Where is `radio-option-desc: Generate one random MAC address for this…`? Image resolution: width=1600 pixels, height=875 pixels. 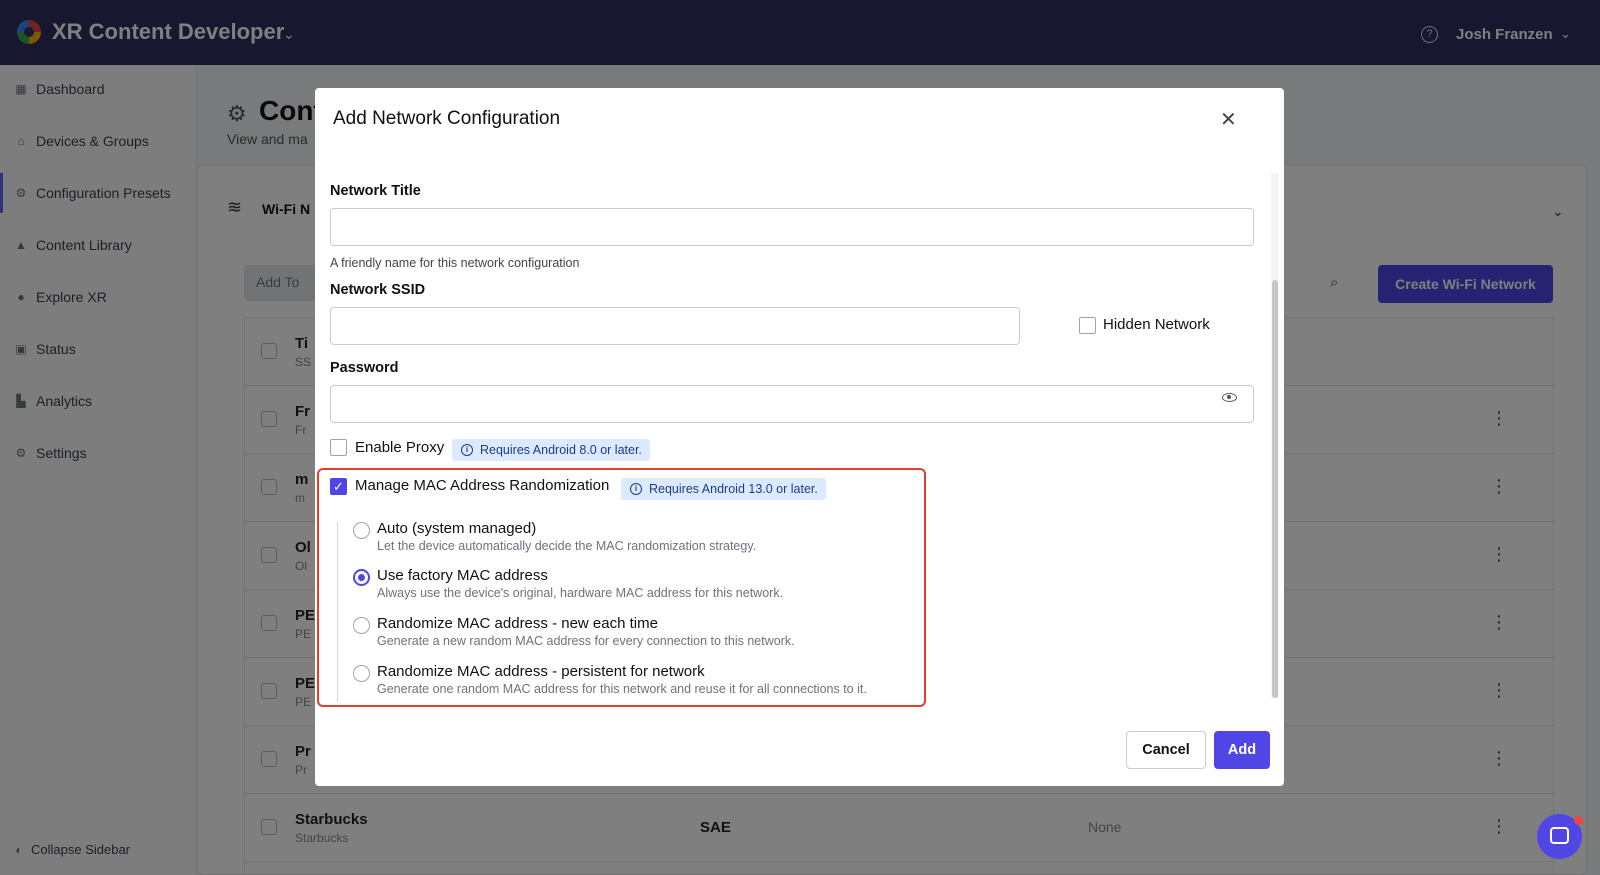 radio-option-desc: Generate one random MAC address for this… is located at coordinates (622, 689).